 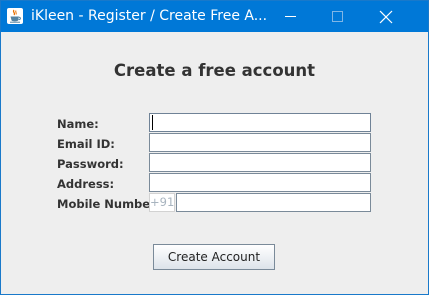 What do you see at coordinates (86, 184) in the screenshot?
I see `address-label: Address:` at bounding box center [86, 184].